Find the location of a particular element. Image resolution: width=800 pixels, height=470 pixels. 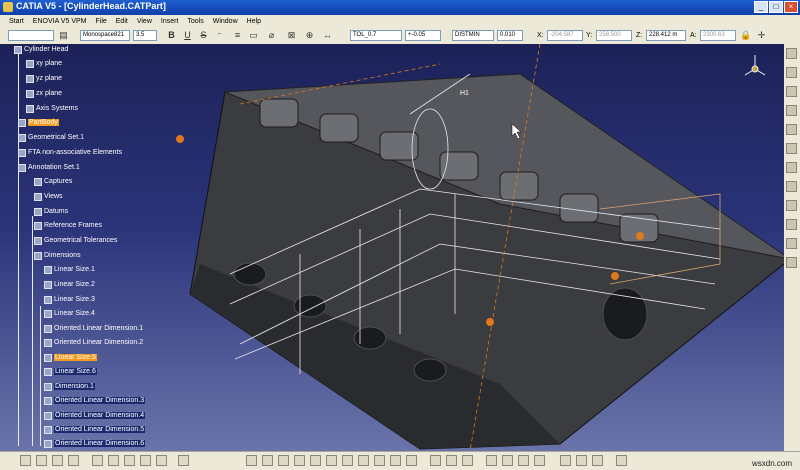

tolerance-select: TOL_0.7 is located at coordinates (376, 35).